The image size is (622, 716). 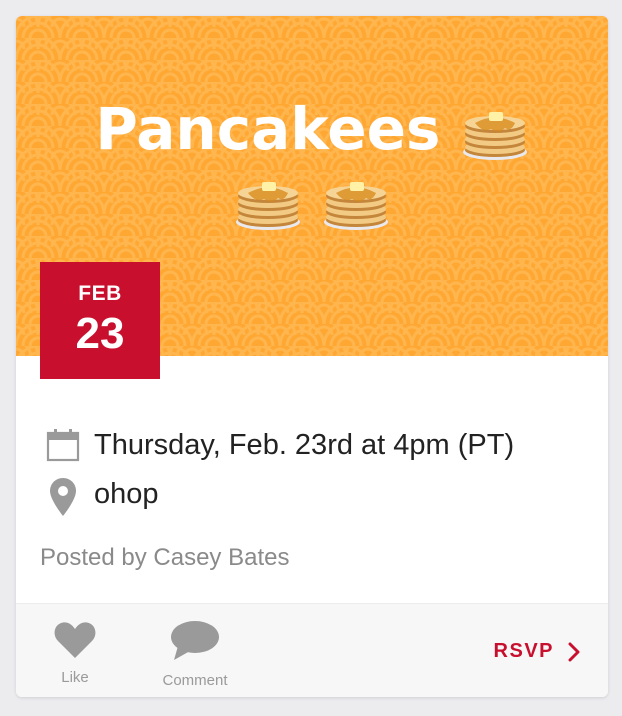 I want to click on location-pin-icon, so click(x=63, y=496).